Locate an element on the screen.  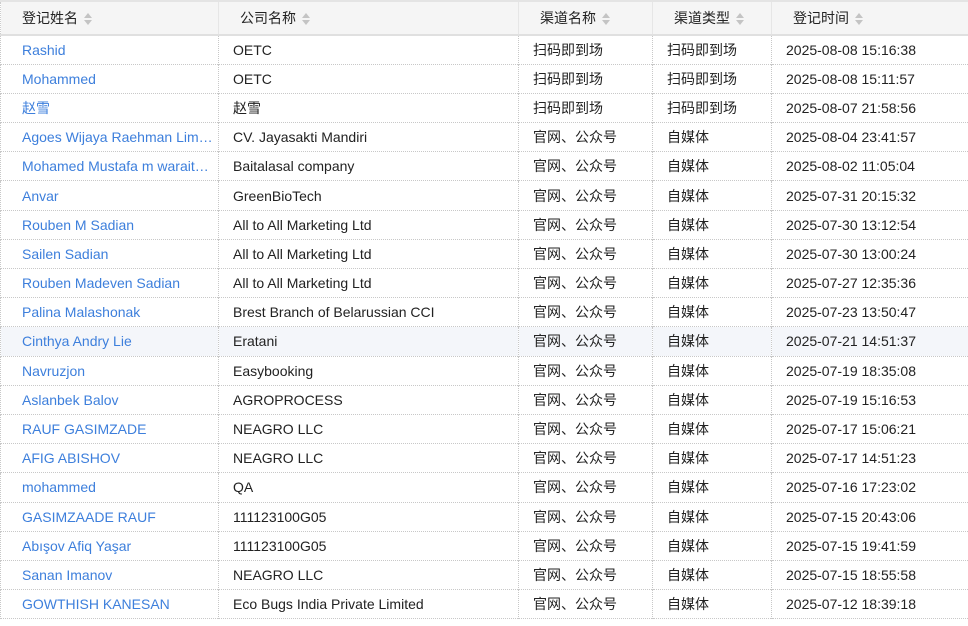
column-registrant-name-cell: Rouben Madeven Sadian is located at coordinates (109, 283).